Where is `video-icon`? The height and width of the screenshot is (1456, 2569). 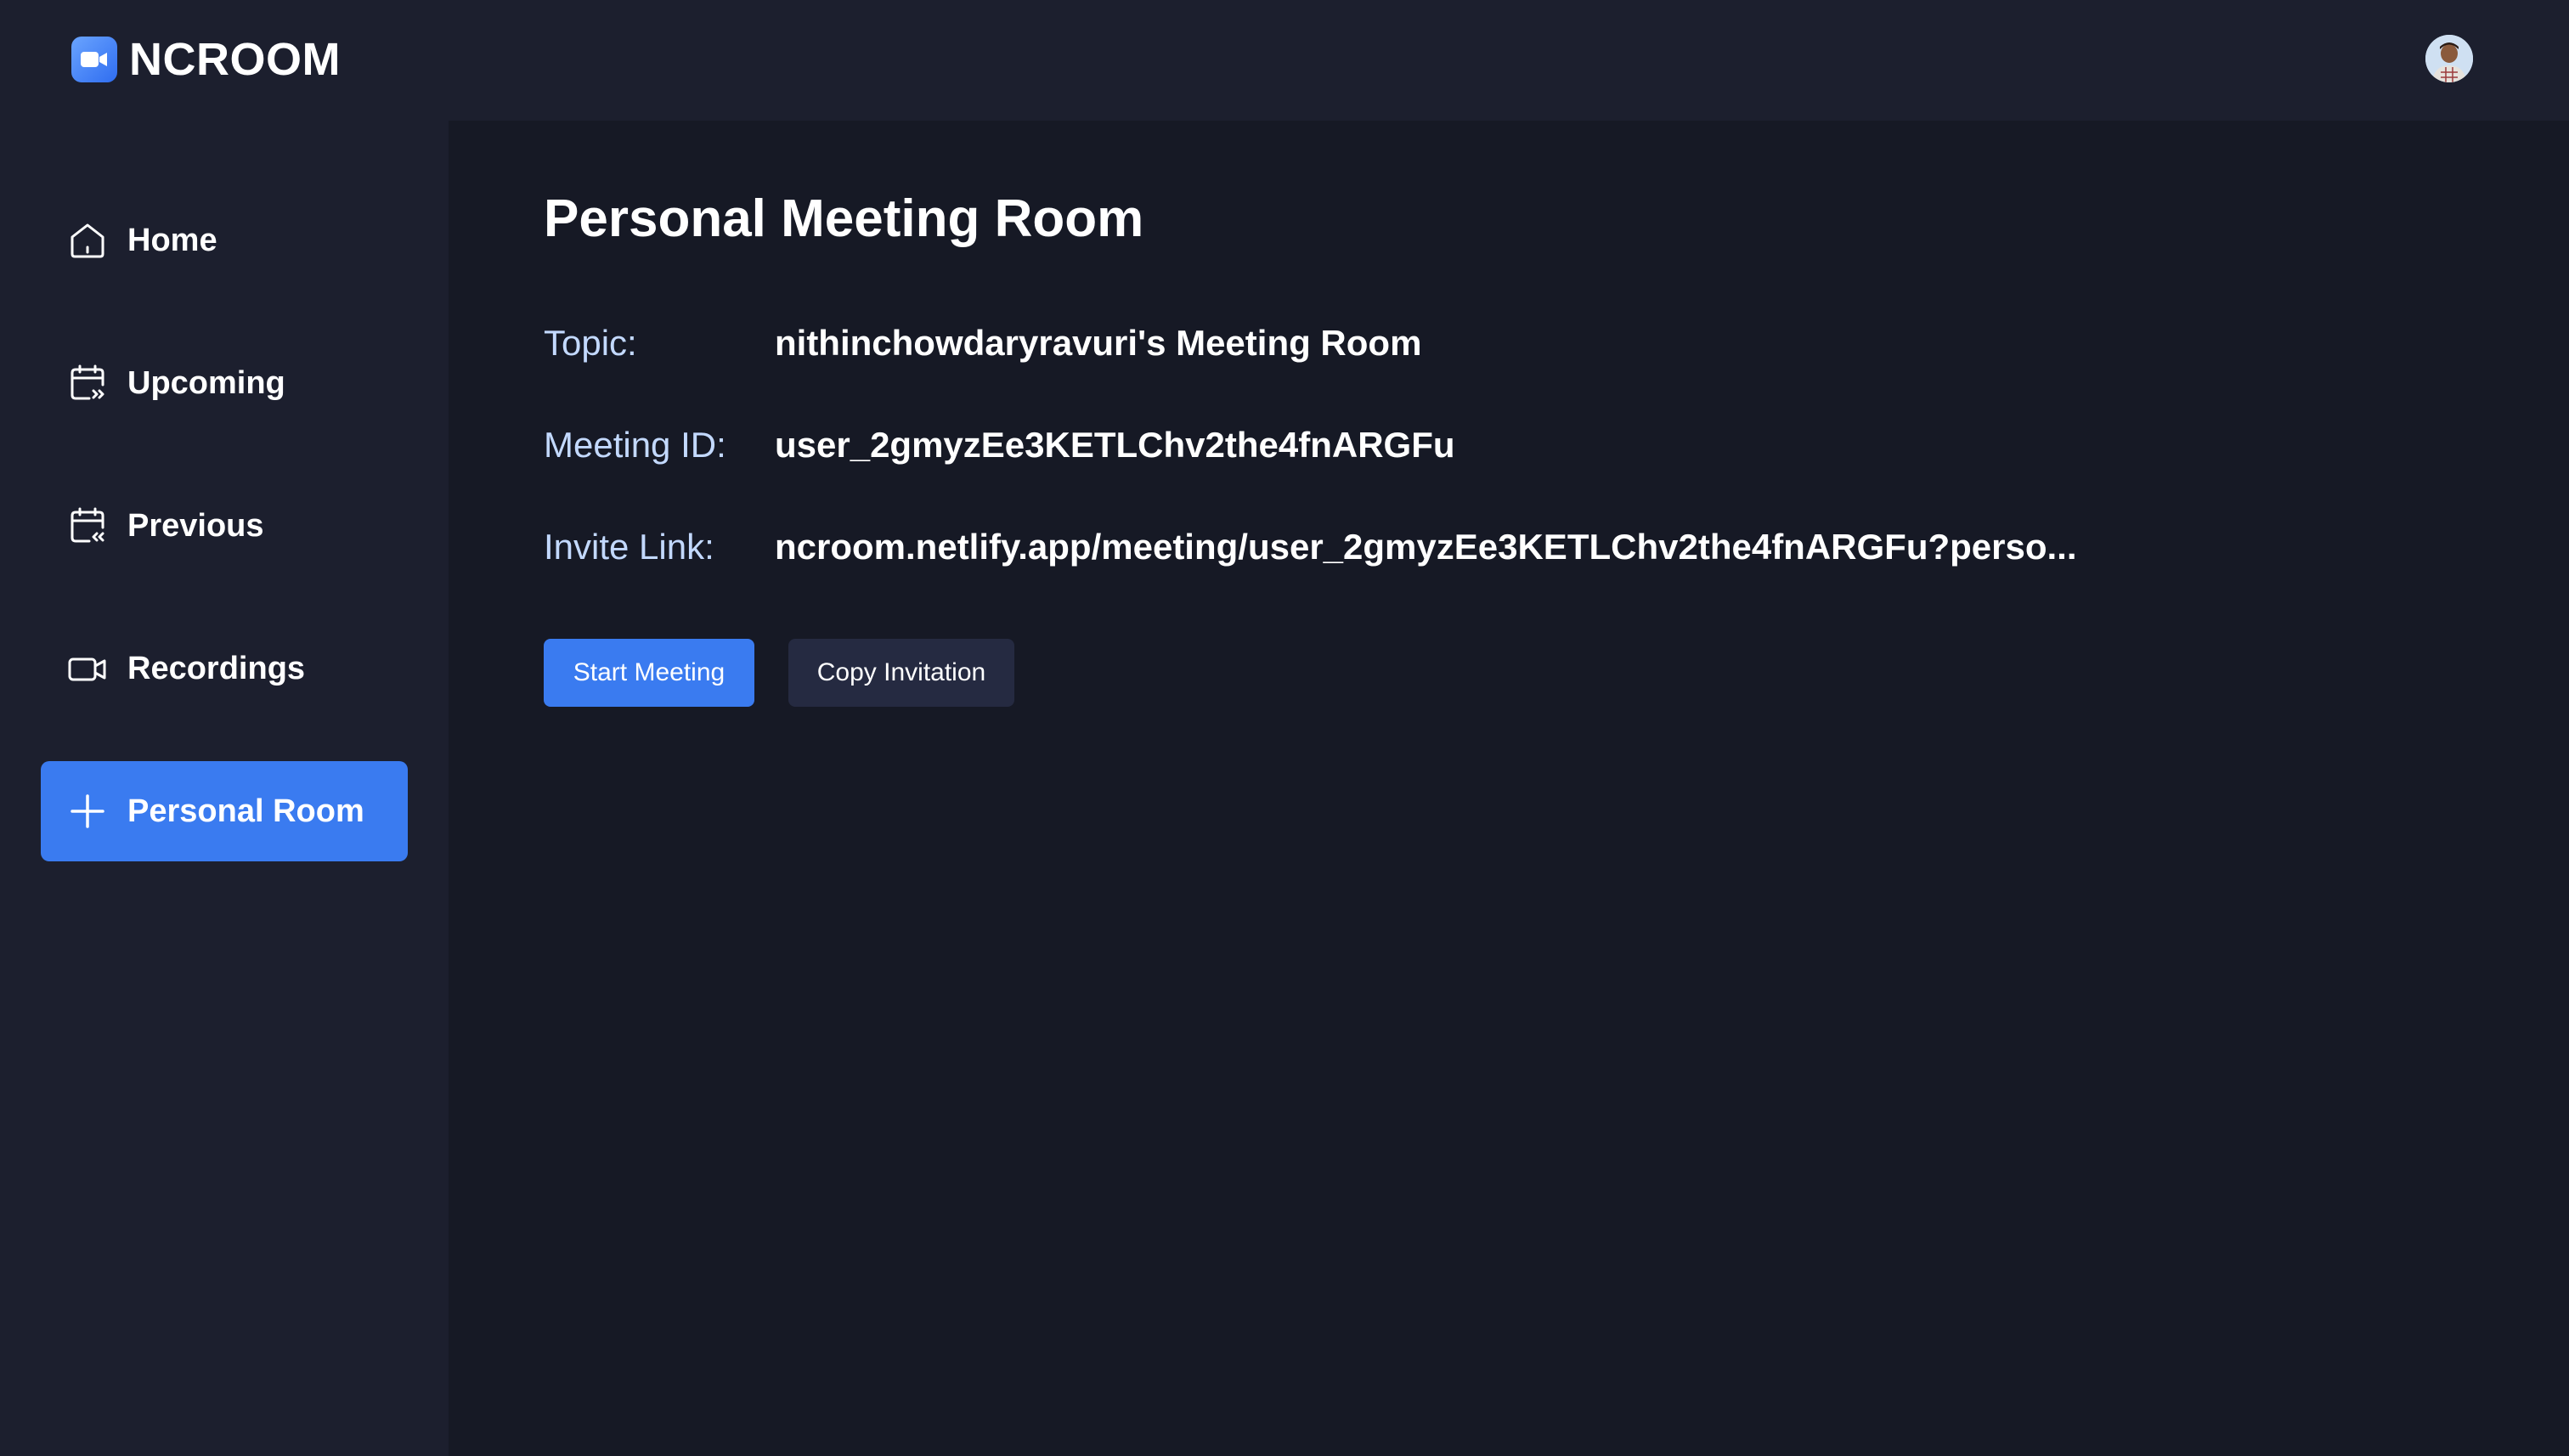 video-icon is located at coordinates (88, 669).